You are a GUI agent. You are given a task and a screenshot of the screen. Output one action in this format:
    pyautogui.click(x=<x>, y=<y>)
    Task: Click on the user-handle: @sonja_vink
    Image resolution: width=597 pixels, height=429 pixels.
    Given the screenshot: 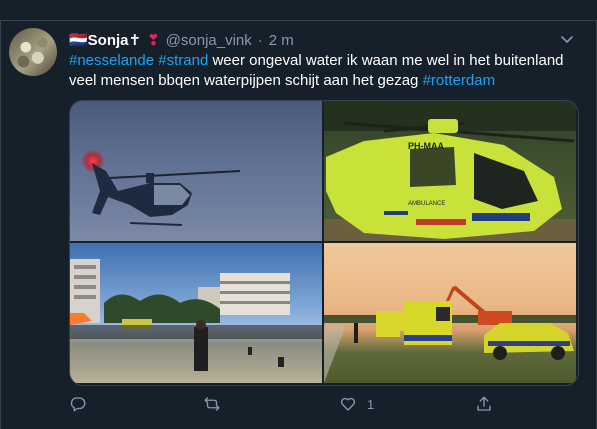 What is the action you would take?
    pyautogui.click(x=209, y=40)
    